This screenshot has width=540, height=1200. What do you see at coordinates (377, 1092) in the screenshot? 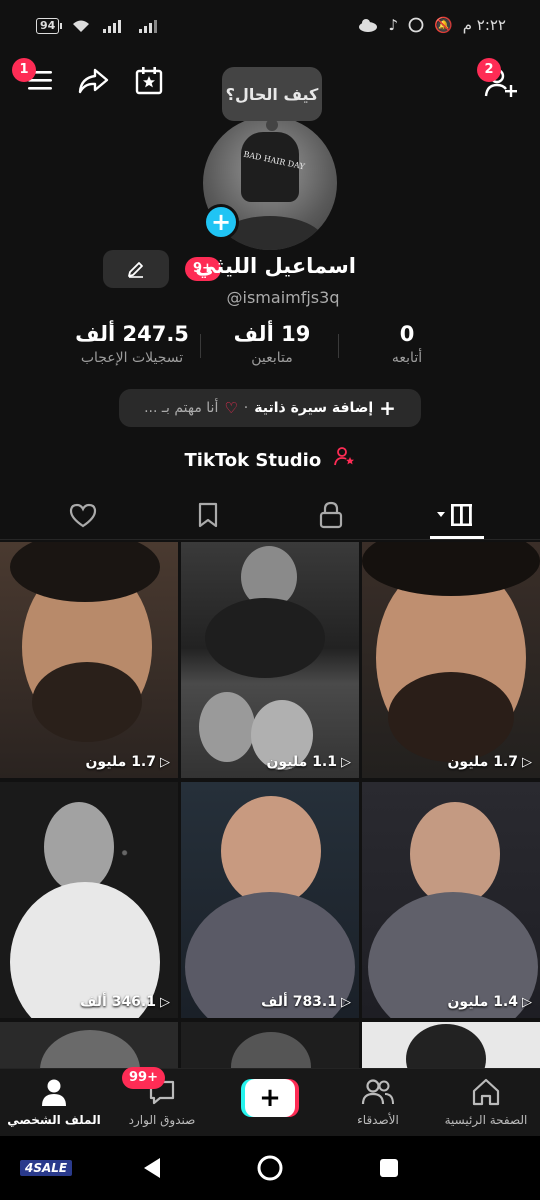
I see `friends-icon` at bounding box center [377, 1092].